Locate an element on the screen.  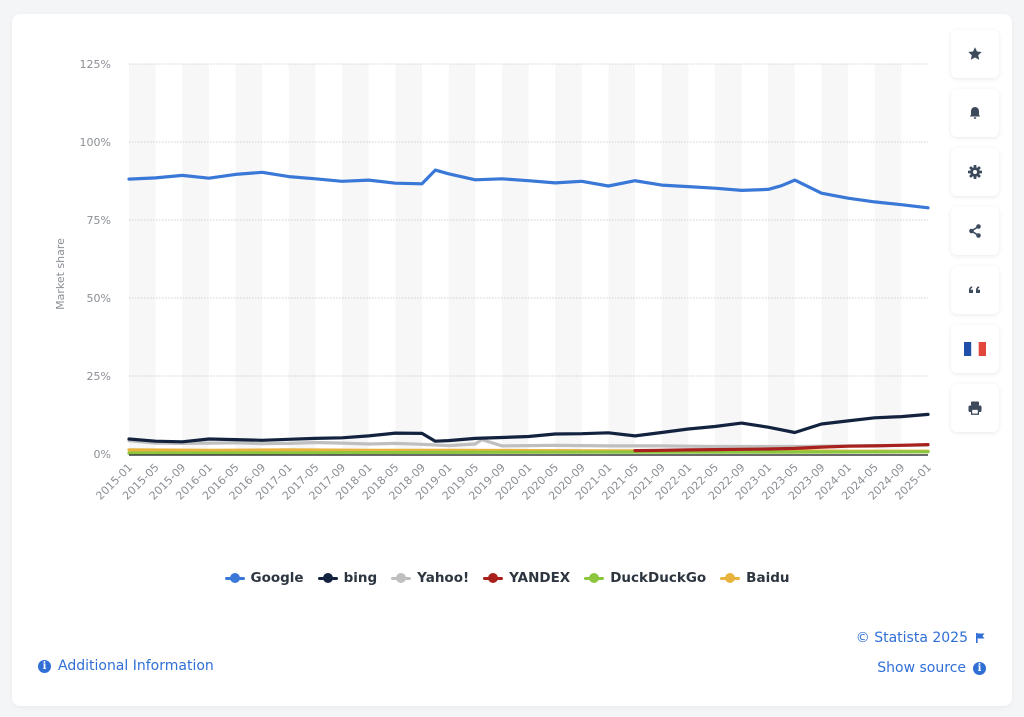
y-tick-label: 125% is located at coordinates (95, 64).